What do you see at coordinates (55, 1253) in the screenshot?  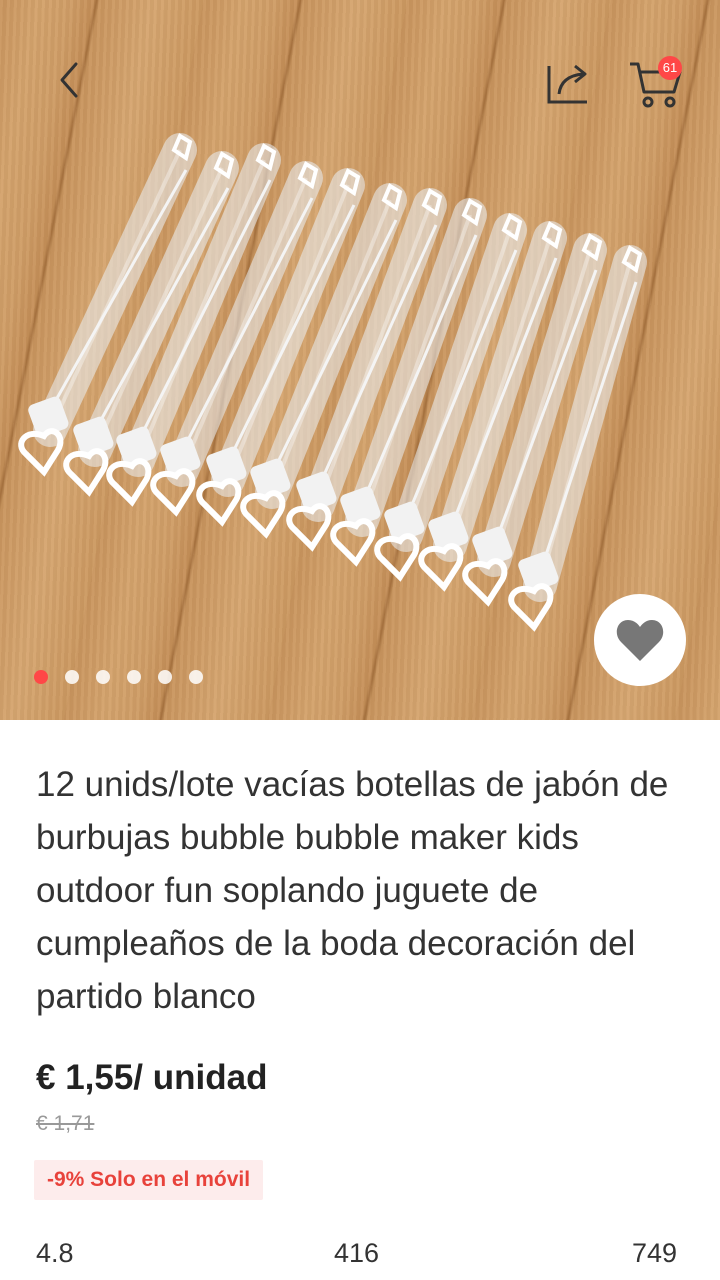 I see `rating-value: 4.8` at bounding box center [55, 1253].